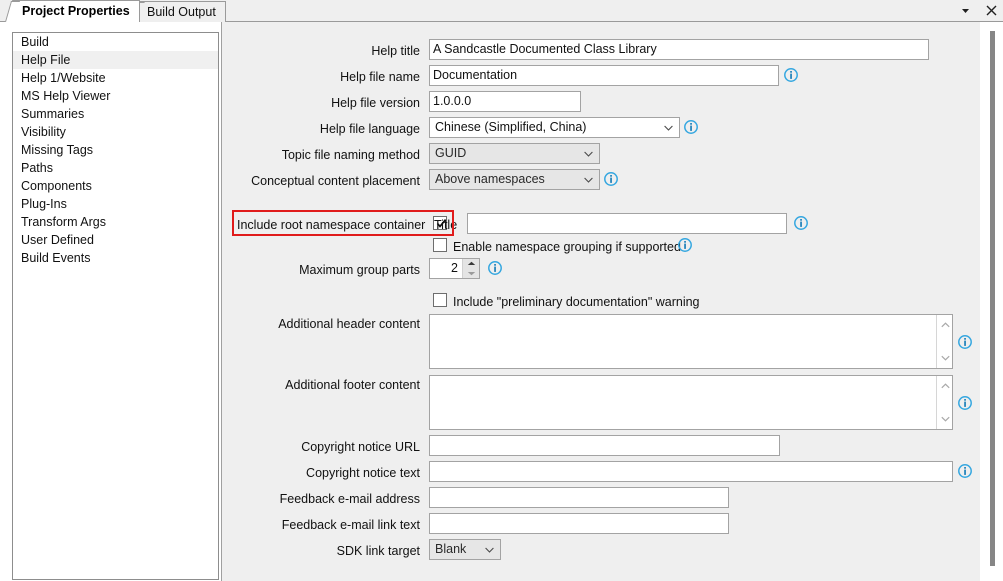 Image resolution: width=1003 pixels, height=581 pixels. What do you see at coordinates (359, 270) in the screenshot?
I see `maximum-group-parts-label: Maximum group parts` at bounding box center [359, 270].